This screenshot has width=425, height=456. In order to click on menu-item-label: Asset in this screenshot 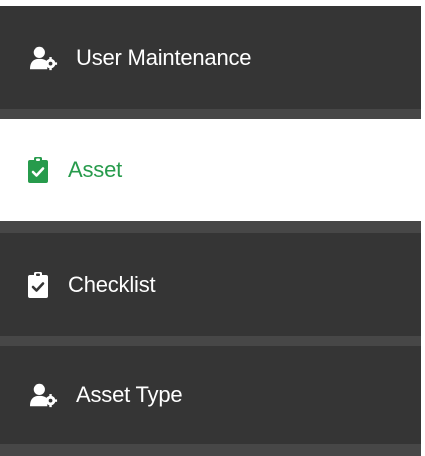, I will do `click(95, 169)`.